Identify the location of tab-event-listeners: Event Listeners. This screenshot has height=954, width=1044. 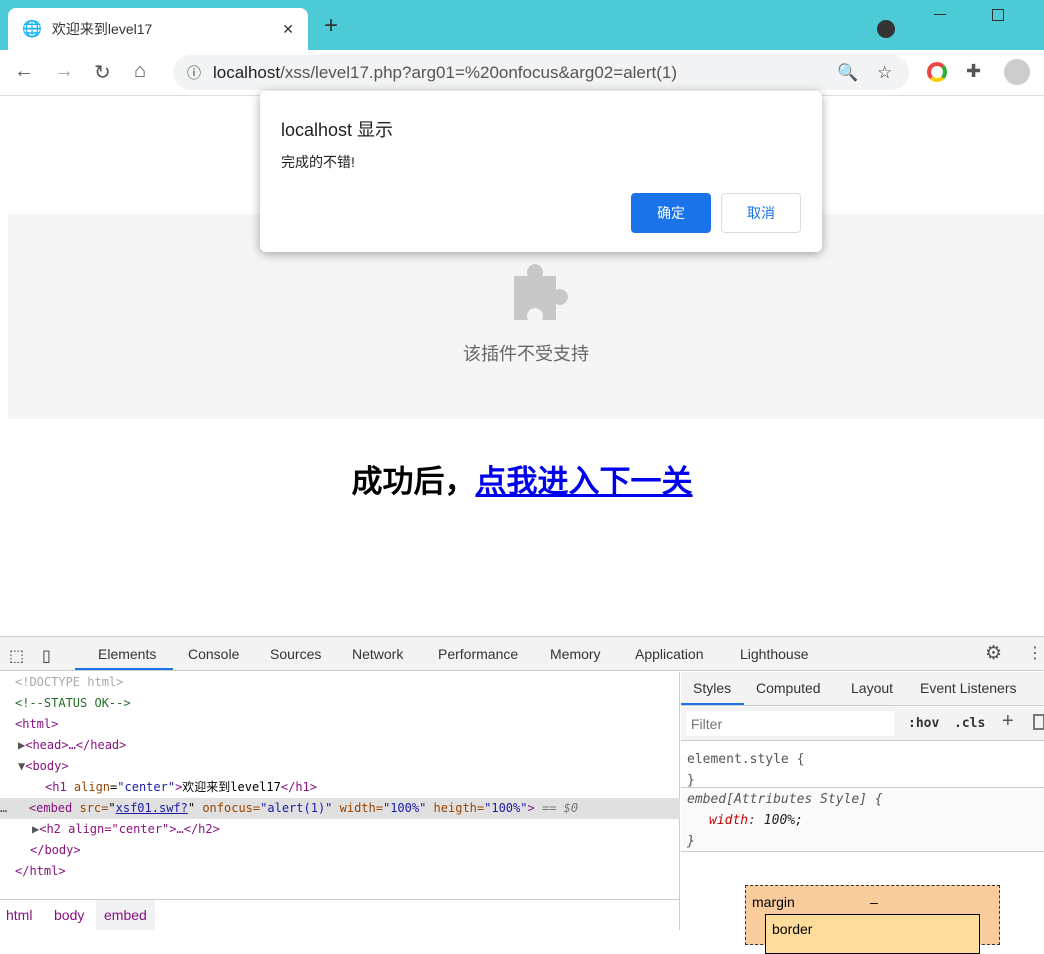
(968, 688).